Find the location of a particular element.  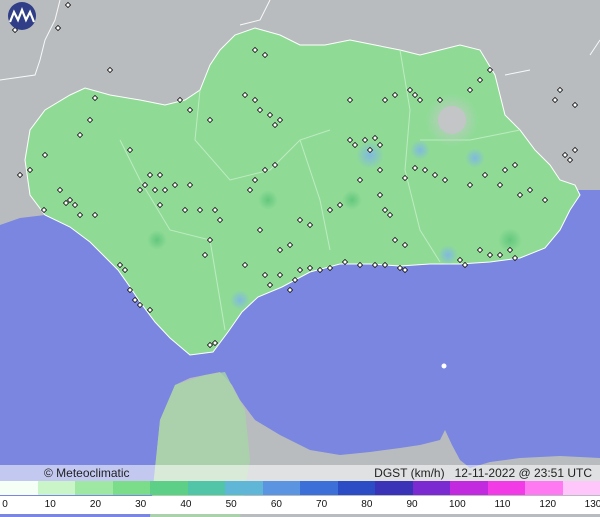

scale-label: 50 is located at coordinates (231, 504).